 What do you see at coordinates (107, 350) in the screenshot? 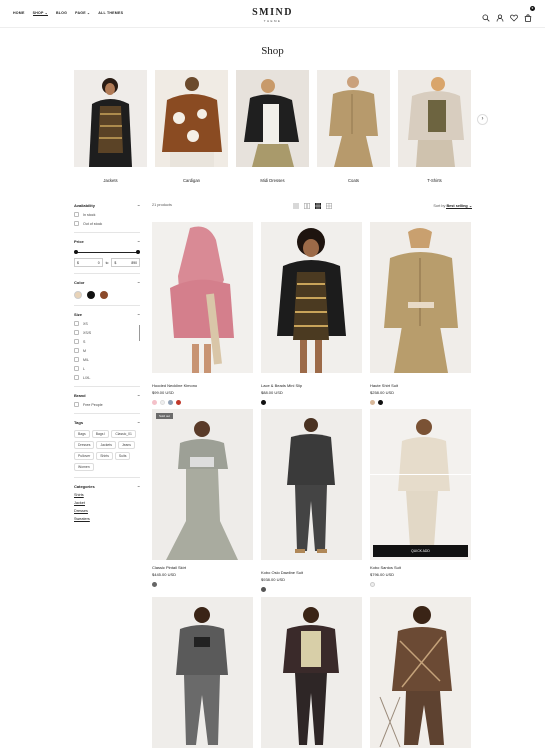
I see `size-option: M` at bounding box center [107, 350].